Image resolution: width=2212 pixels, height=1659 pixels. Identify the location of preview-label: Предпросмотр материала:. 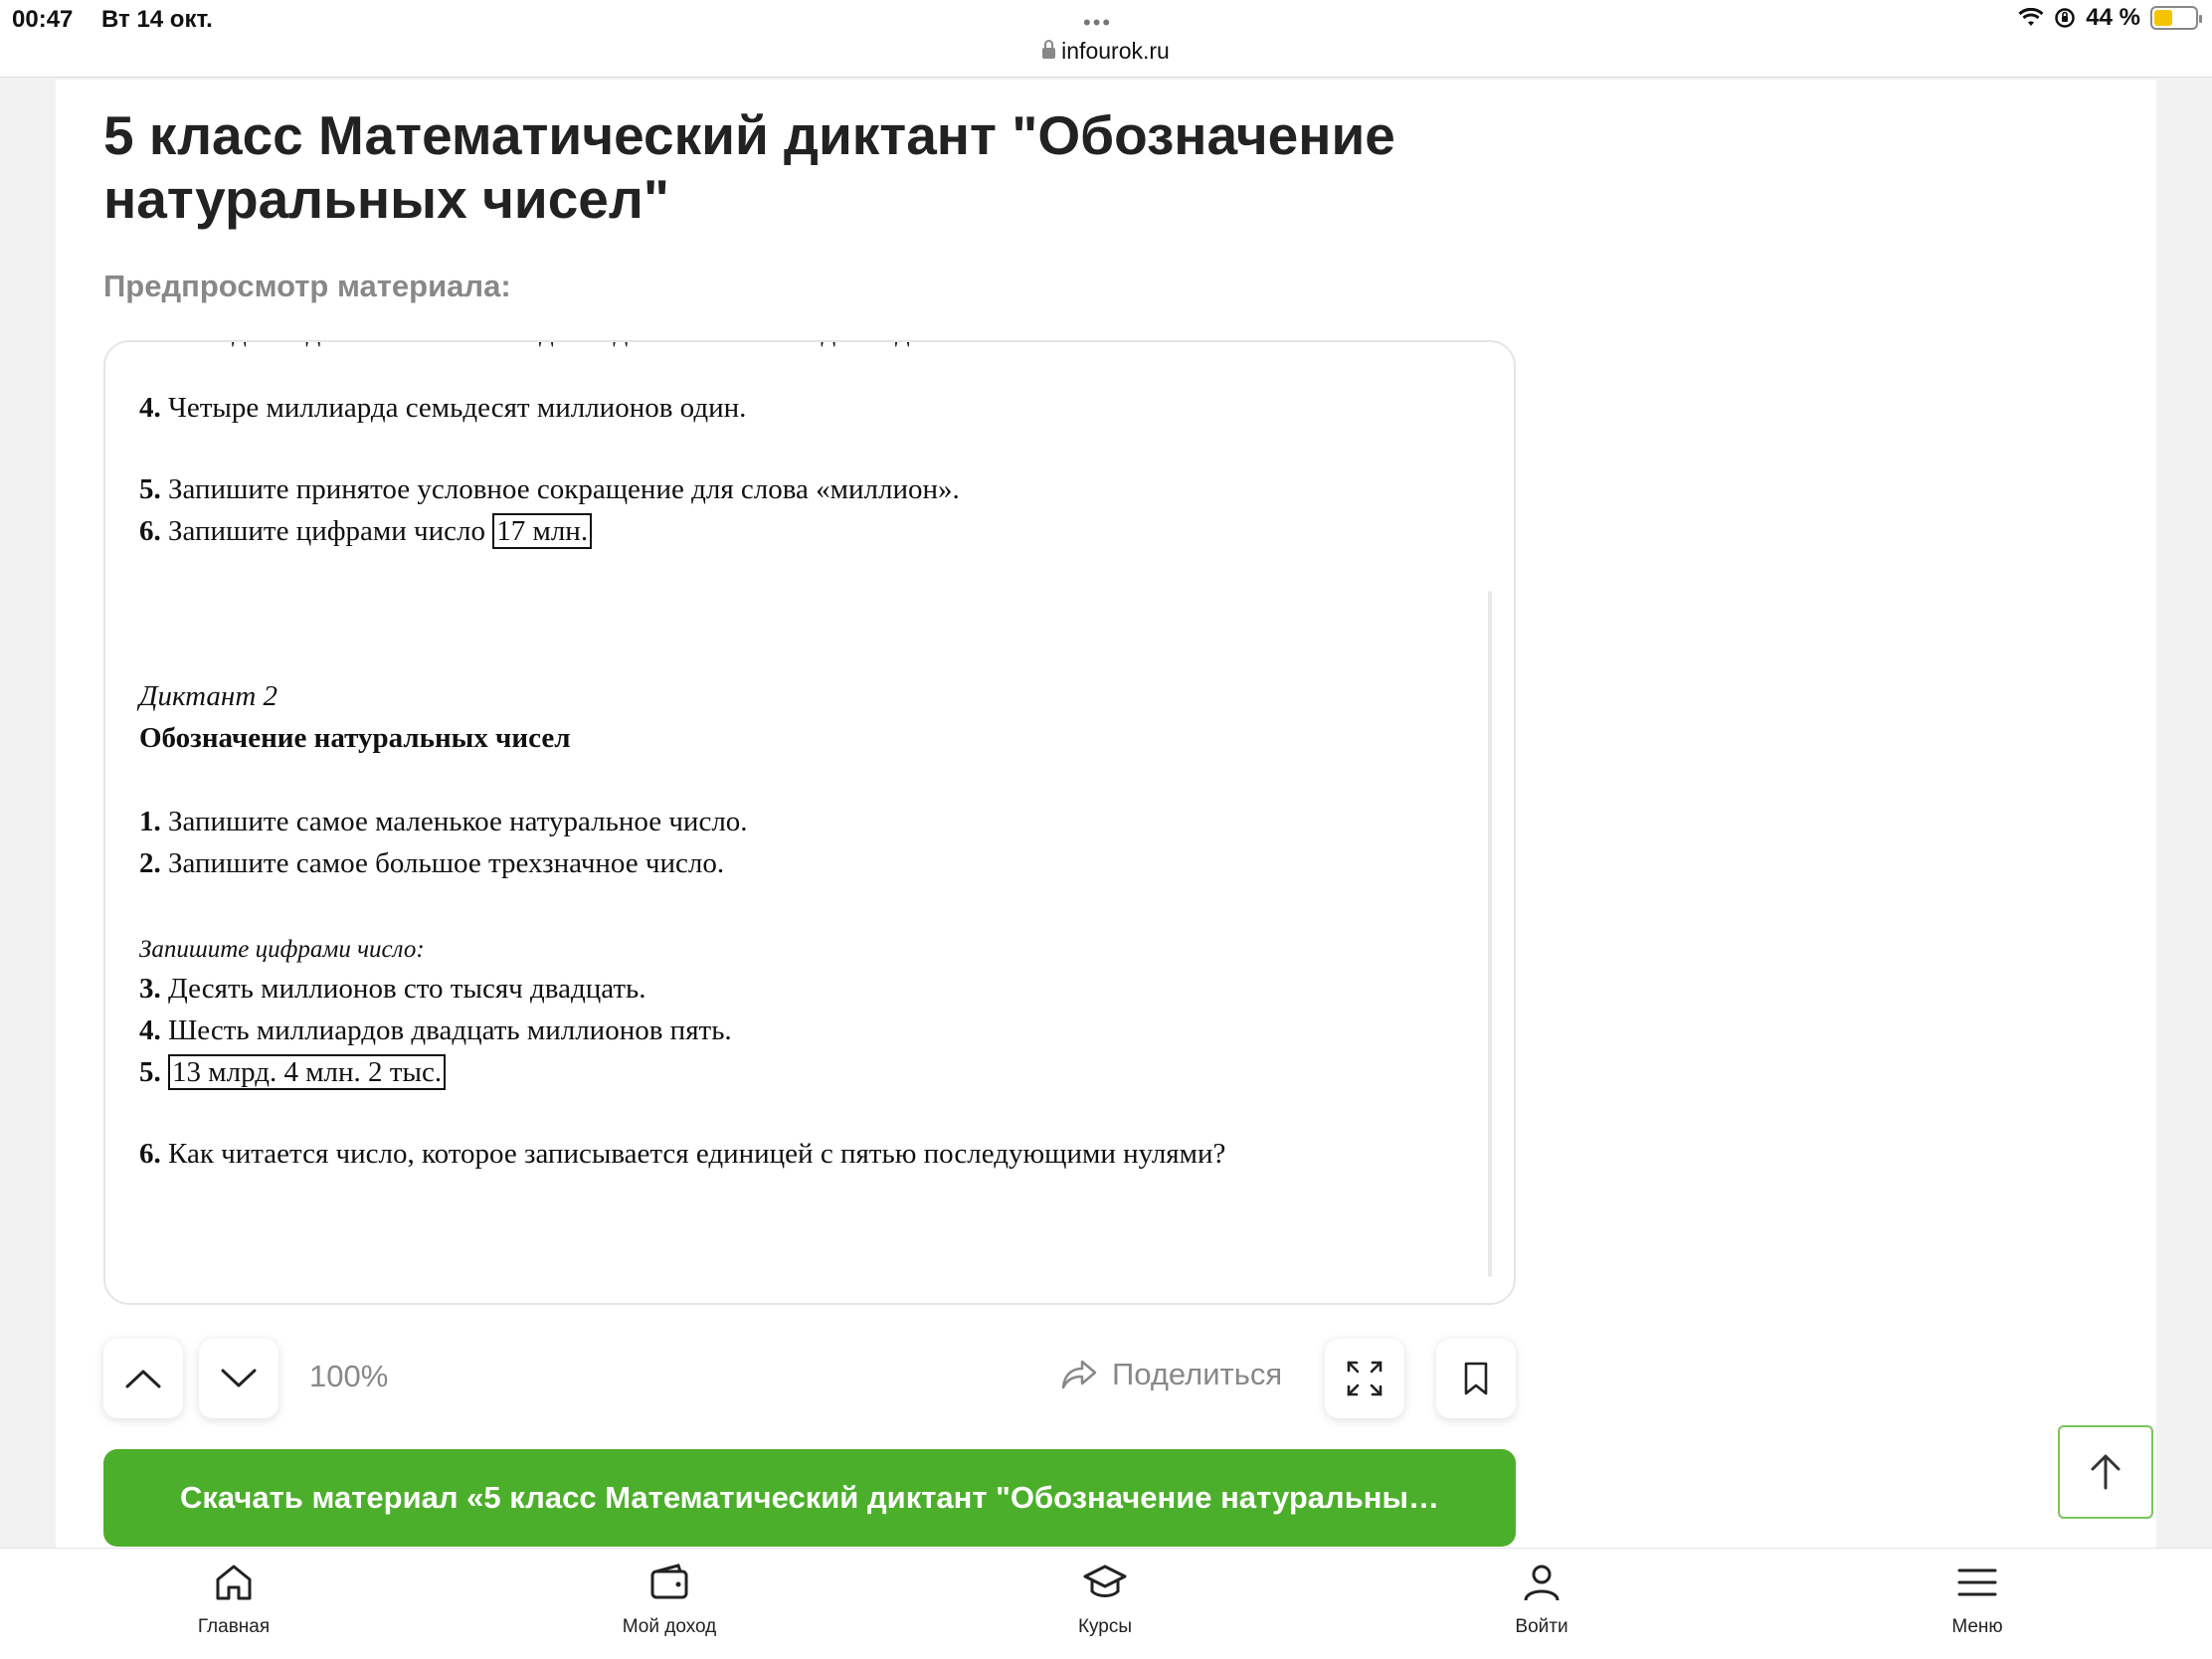
(307, 286).